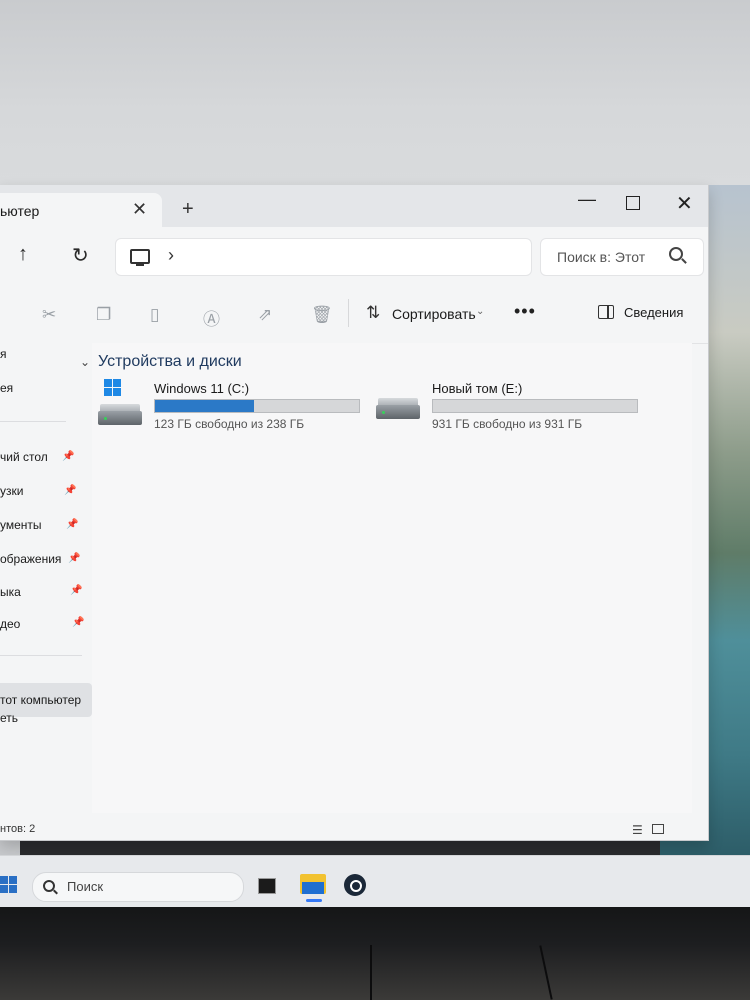  I want to click on steam-icon, so click(355, 885).